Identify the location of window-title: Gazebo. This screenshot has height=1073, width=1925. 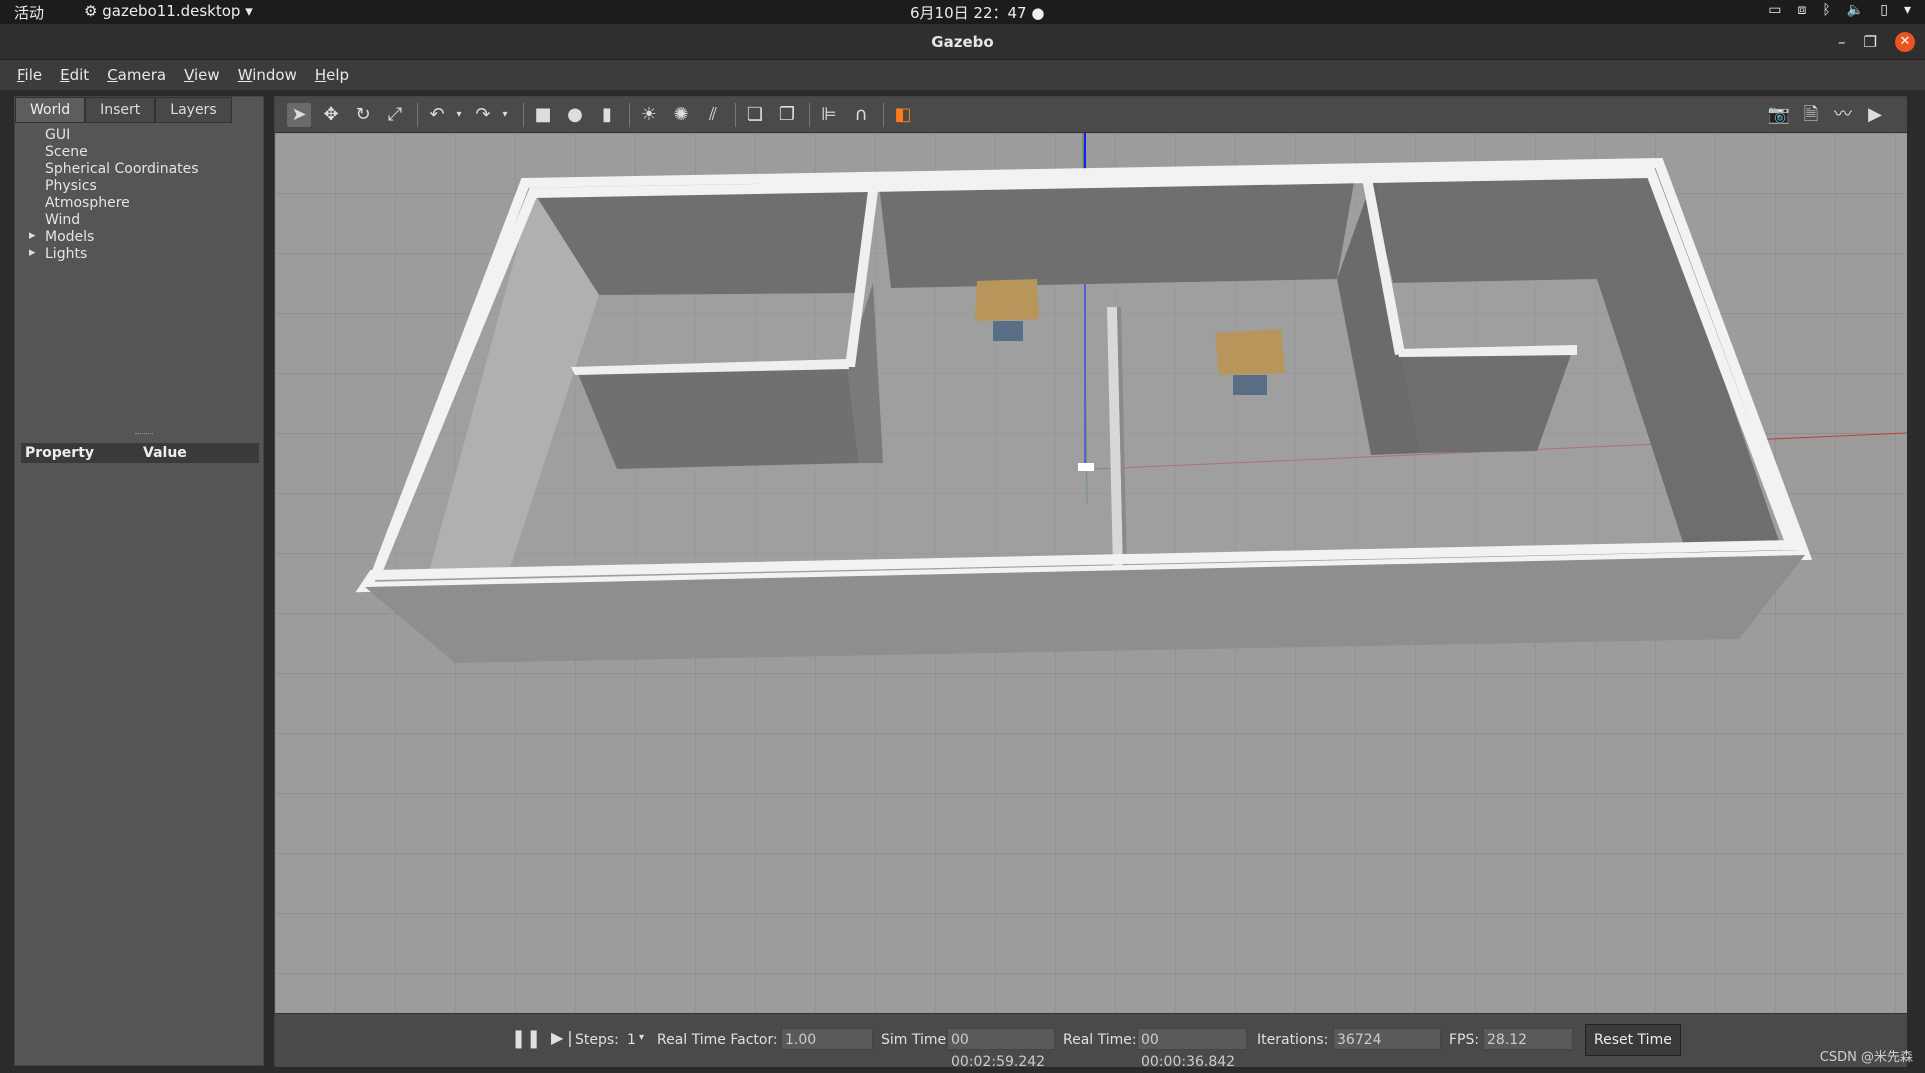
(962, 42).